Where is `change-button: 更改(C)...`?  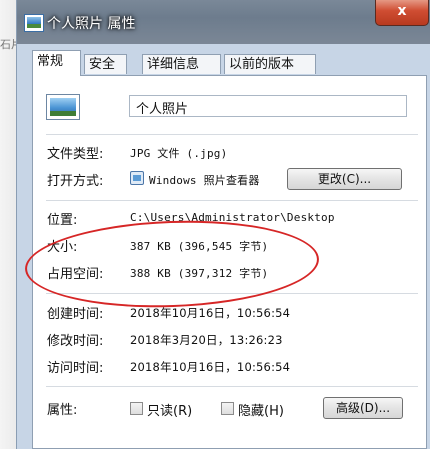
change-button: 更改(C)... is located at coordinates (344, 179).